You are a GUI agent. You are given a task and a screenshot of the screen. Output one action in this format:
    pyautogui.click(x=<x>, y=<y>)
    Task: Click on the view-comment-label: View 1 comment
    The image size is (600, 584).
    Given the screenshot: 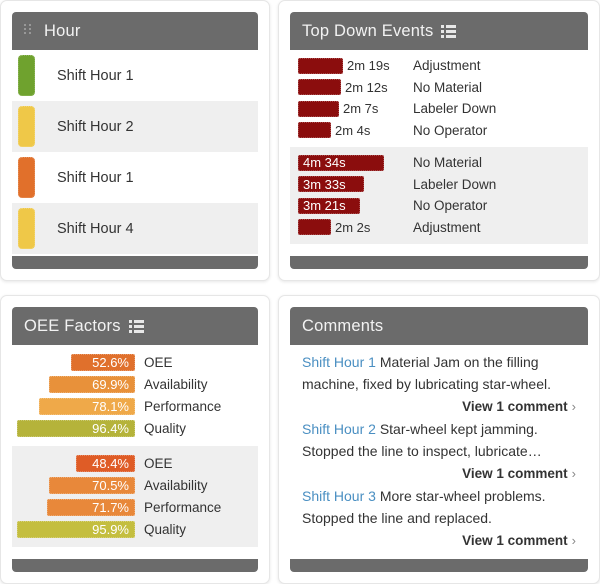 What is the action you would take?
    pyautogui.click(x=515, y=540)
    